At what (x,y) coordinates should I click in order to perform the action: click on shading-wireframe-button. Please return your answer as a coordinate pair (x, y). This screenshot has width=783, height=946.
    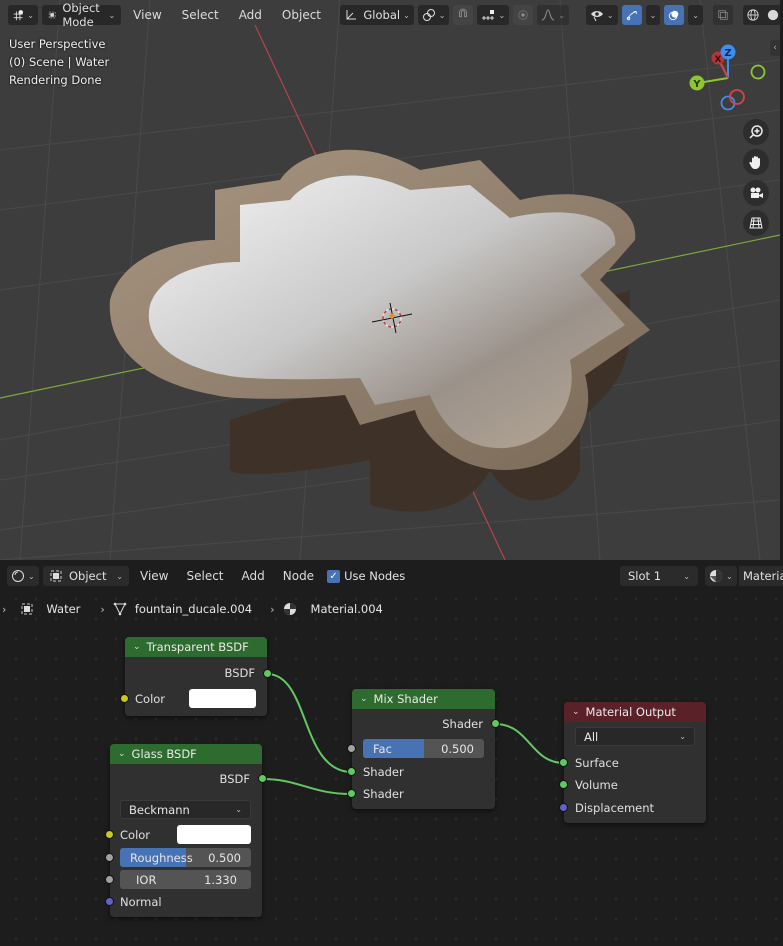
    Looking at the image, I should click on (753, 15).